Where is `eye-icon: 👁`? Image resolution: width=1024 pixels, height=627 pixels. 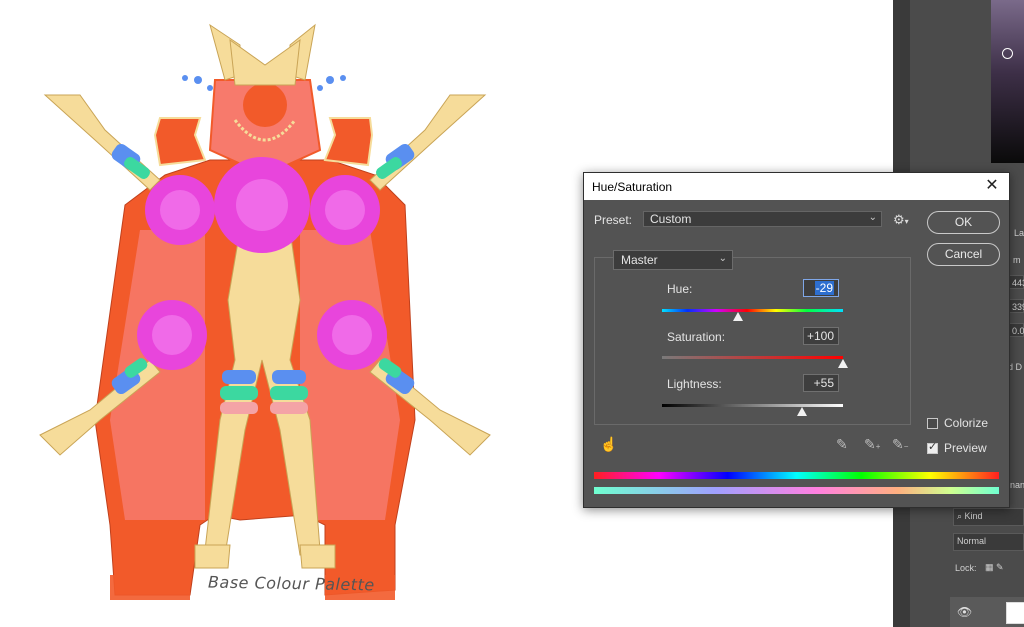
eye-icon: 👁 is located at coordinates (964, 612).